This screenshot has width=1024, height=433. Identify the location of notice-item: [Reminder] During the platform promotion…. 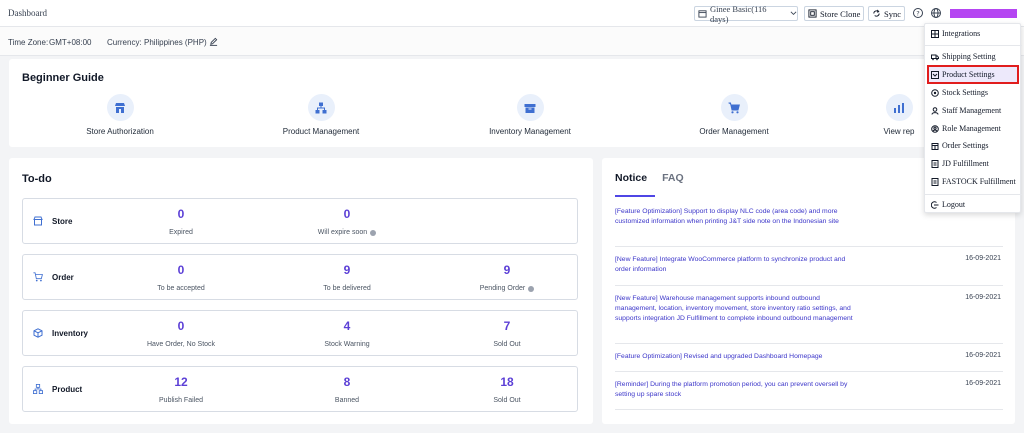
(809, 395).